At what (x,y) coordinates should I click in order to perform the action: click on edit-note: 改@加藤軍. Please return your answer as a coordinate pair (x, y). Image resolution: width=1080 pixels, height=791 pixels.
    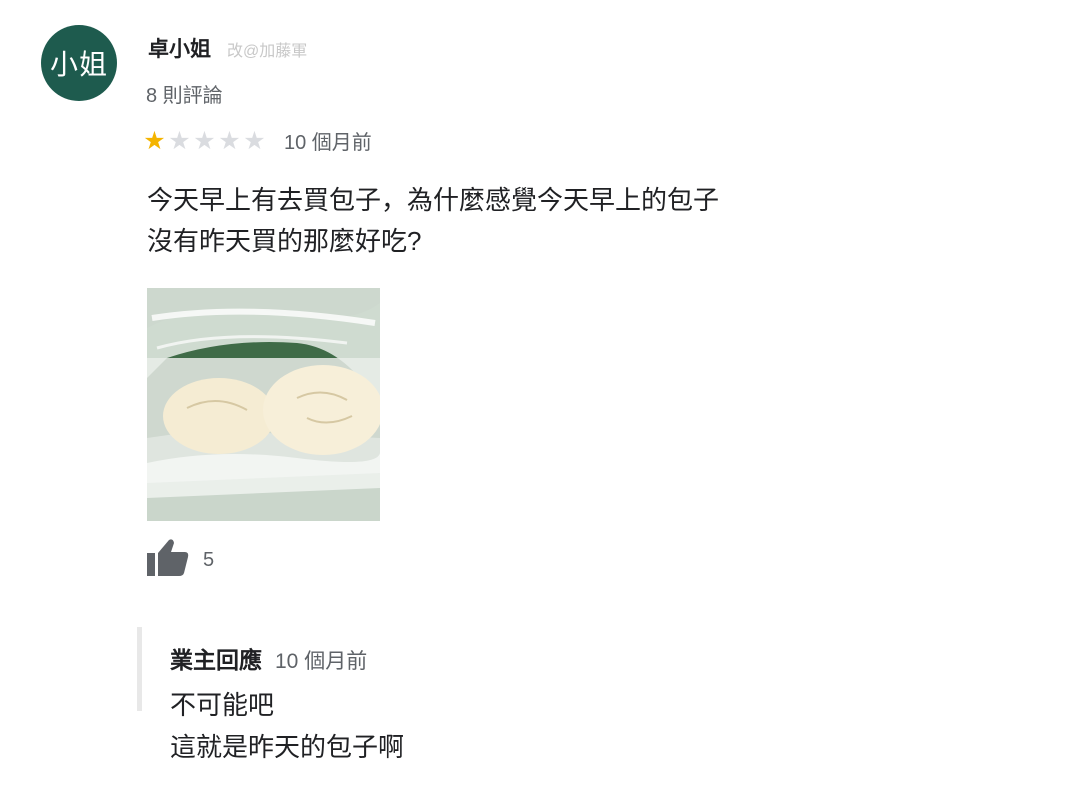
    Looking at the image, I should click on (267, 51).